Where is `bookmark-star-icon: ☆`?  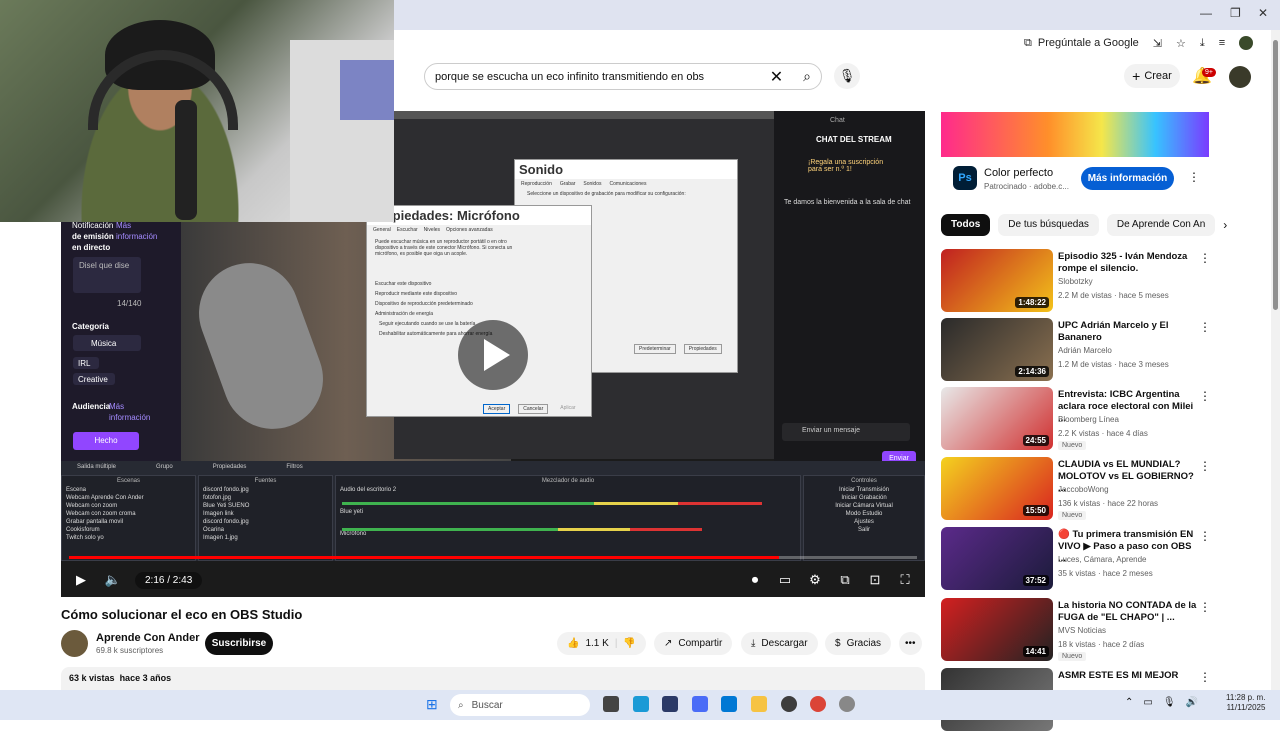 bookmark-star-icon: ☆ is located at coordinates (1181, 43).